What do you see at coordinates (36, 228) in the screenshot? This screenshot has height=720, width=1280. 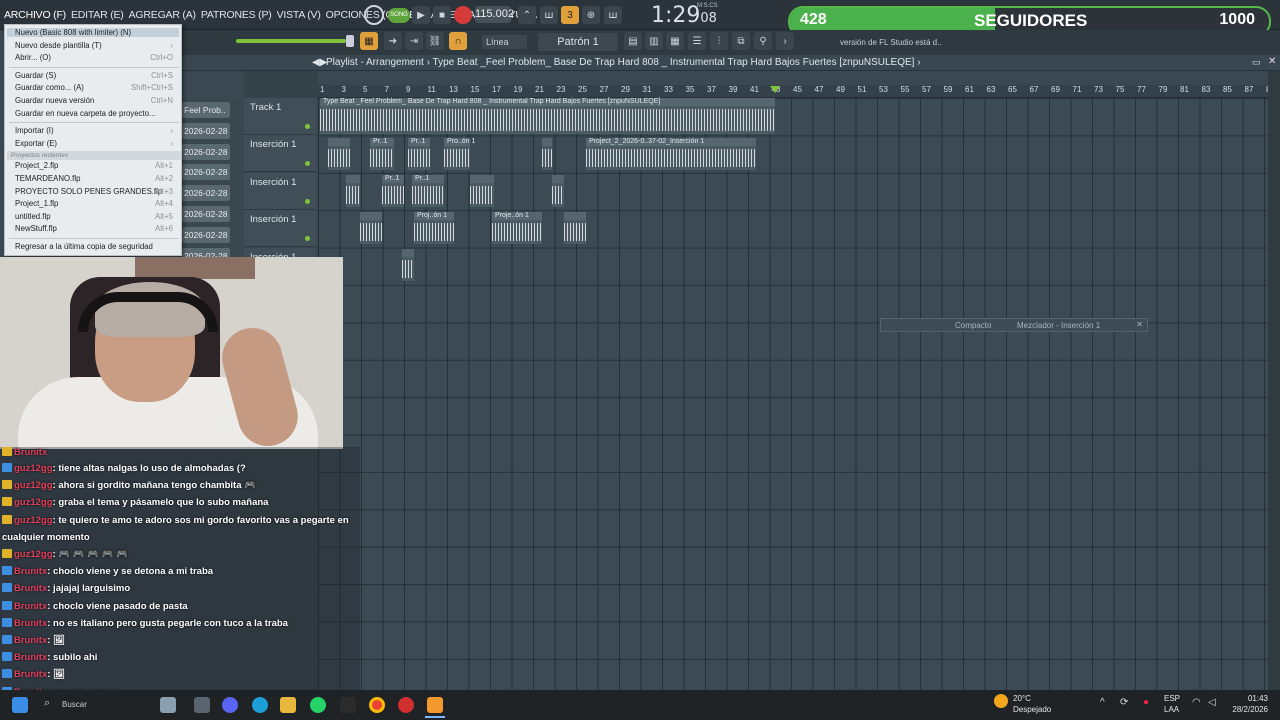 I see `file-menu-item: NewStuff.flp` at bounding box center [36, 228].